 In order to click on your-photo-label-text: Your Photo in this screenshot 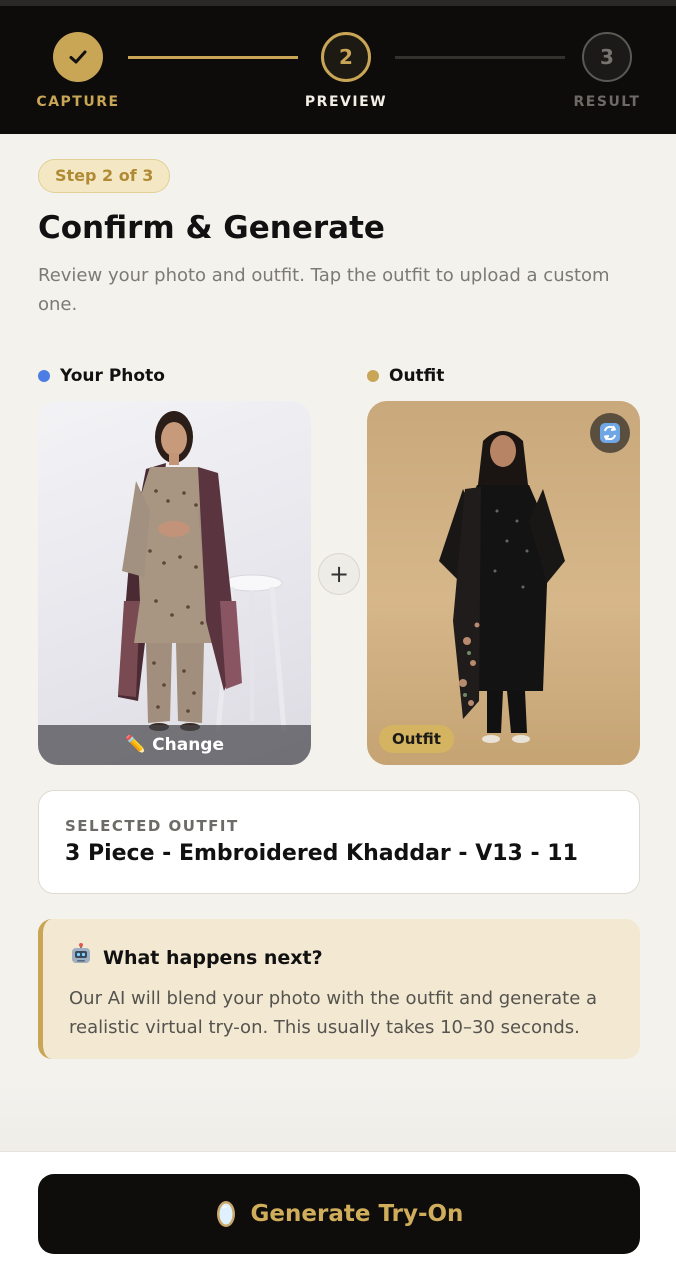, I will do `click(112, 376)`.